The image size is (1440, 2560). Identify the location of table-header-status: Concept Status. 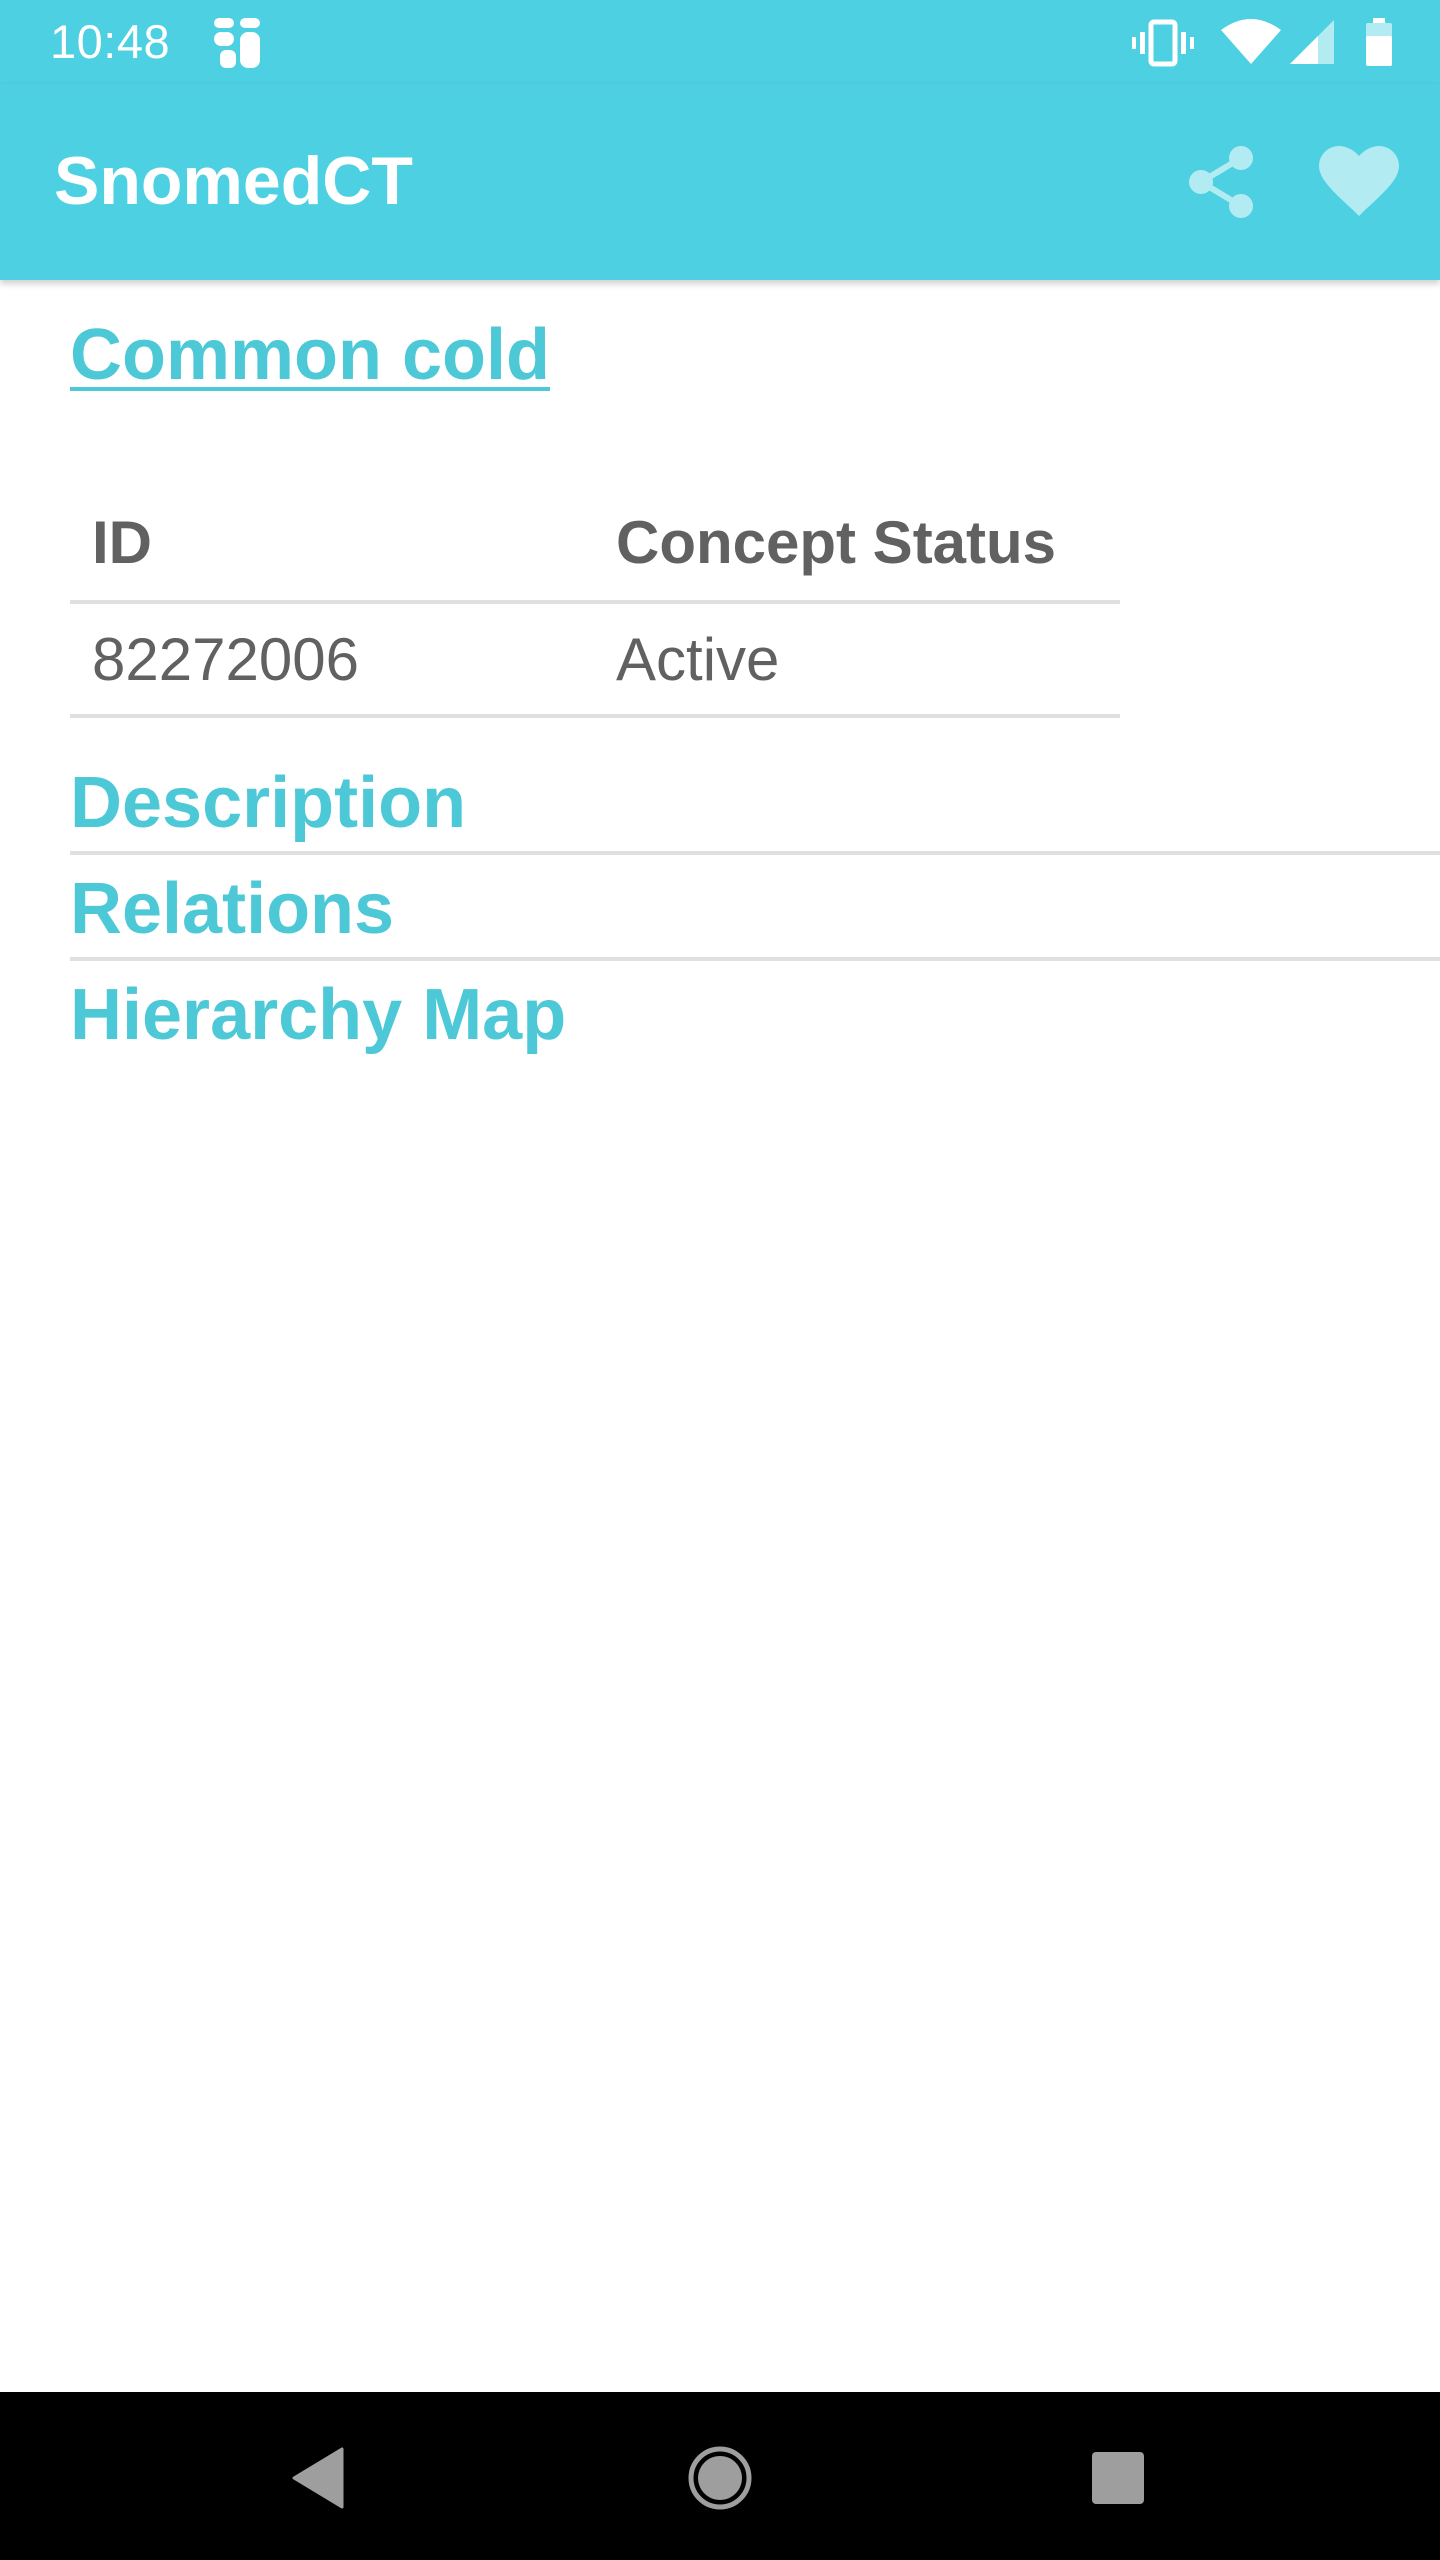
(836, 542).